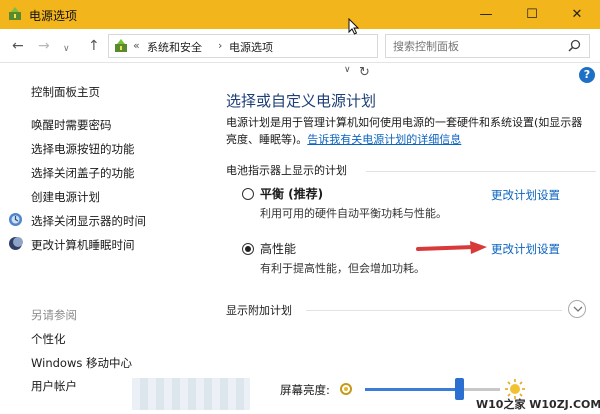  I want to click on expand-plans-button, so click(577, 309).